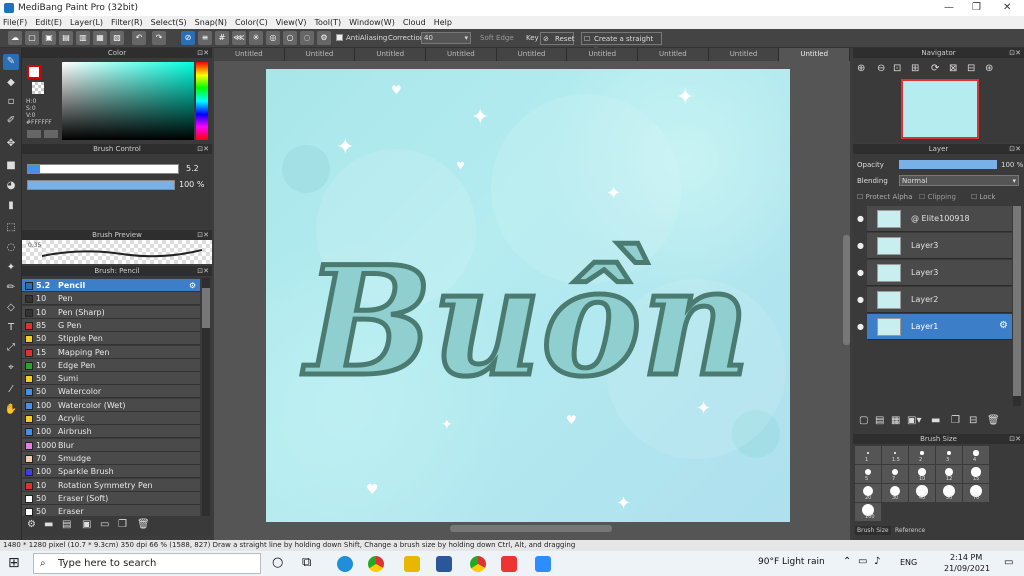  Describe the element at coordinates (922, 474) in the screenshot. I see `brush-size-cell: 10` at that location.